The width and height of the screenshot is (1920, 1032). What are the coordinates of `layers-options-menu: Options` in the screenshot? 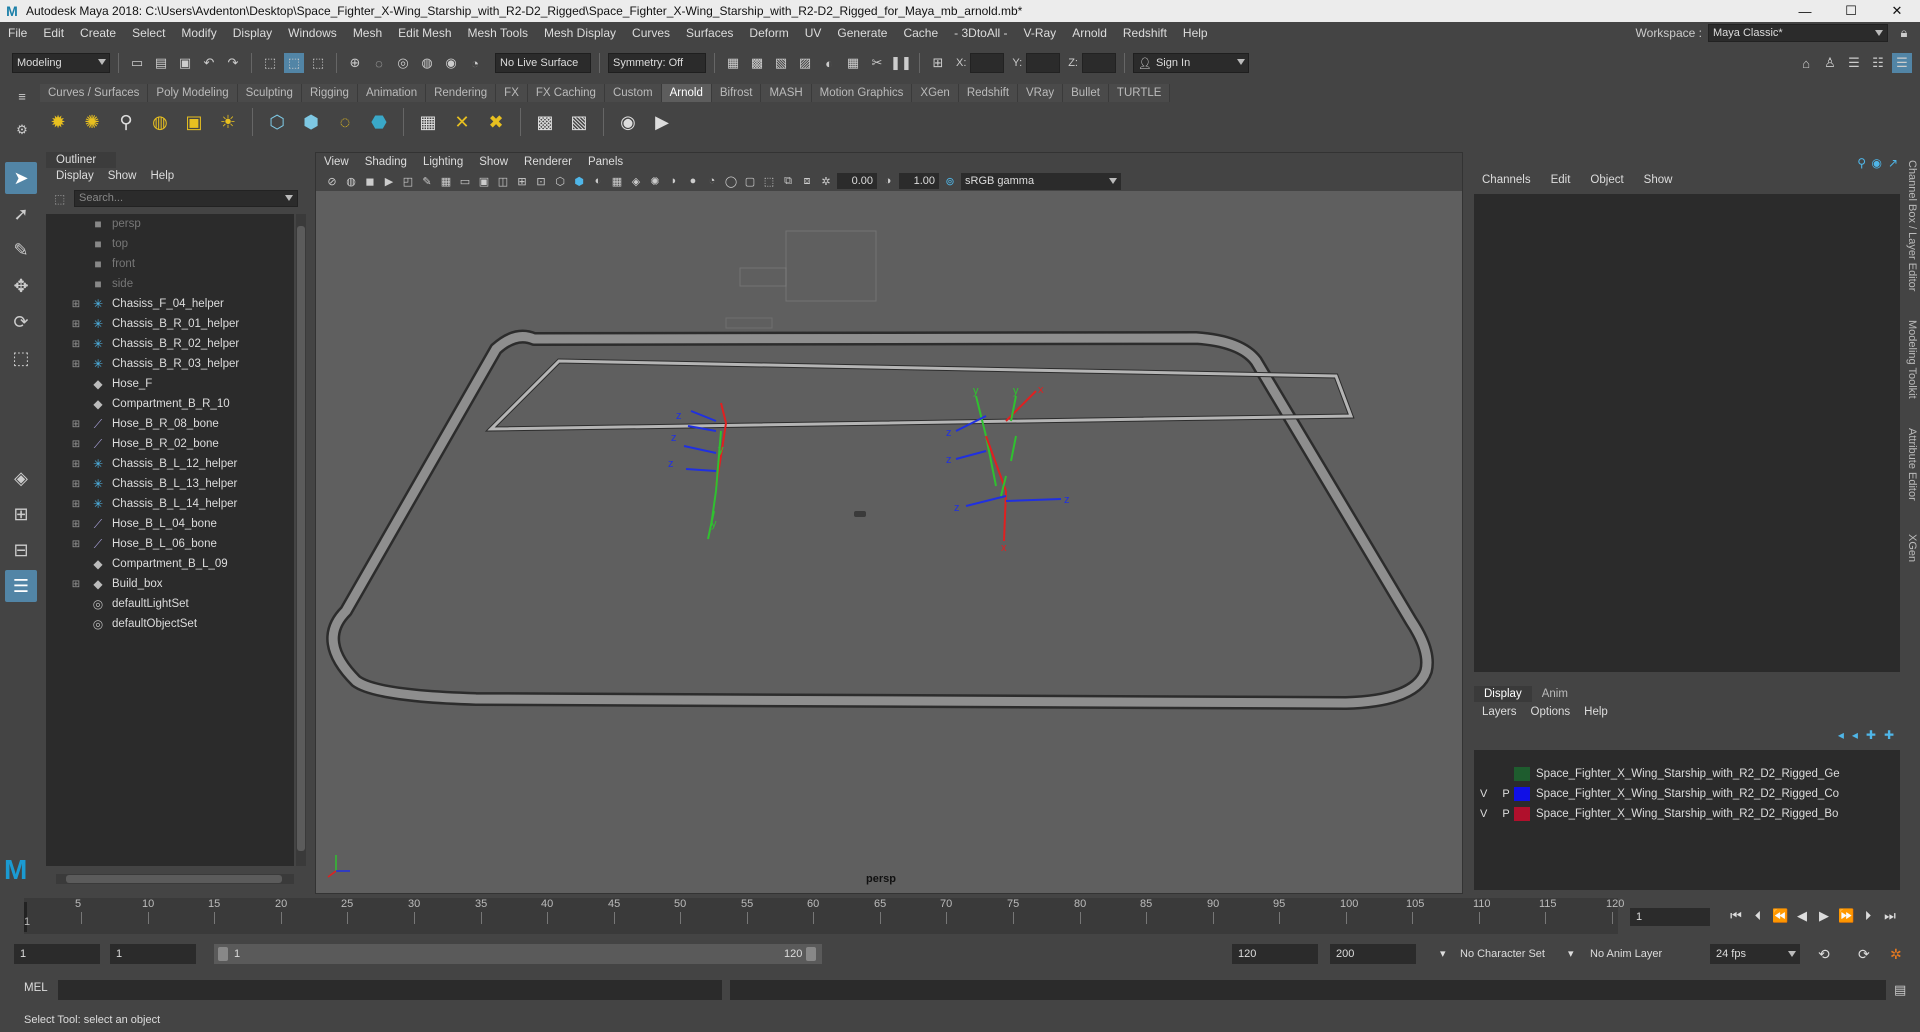 It's located at (1551, 712).